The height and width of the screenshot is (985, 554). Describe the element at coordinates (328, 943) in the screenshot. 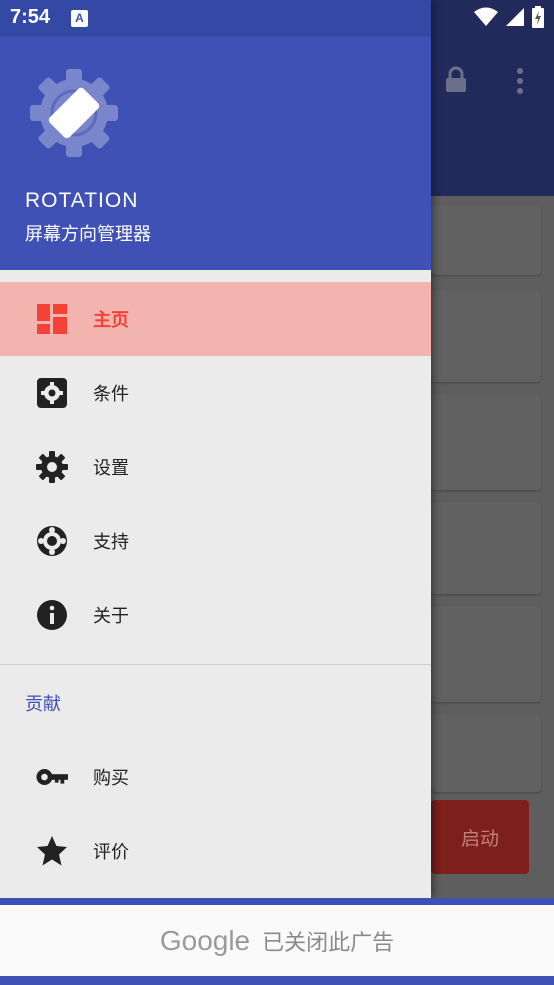

I see `ad-closed-text: 已关闭此广告` at that location.